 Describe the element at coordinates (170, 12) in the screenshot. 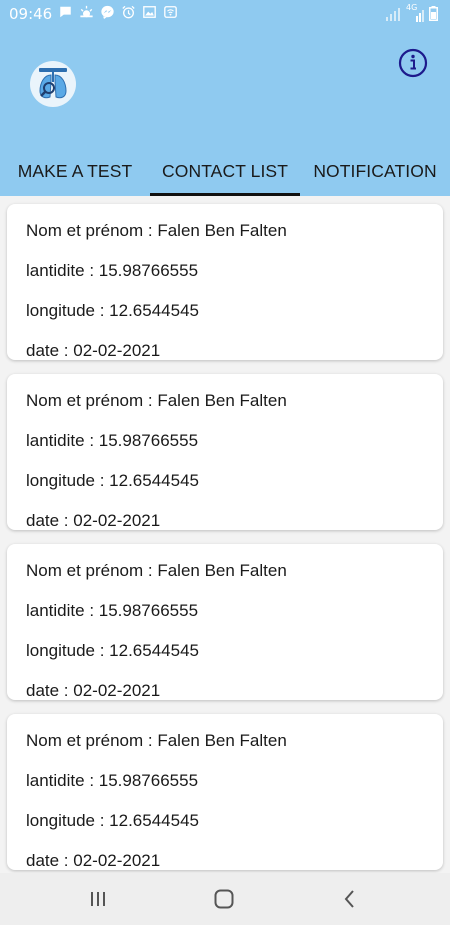

I see `wifi-calling-icon` at that location.